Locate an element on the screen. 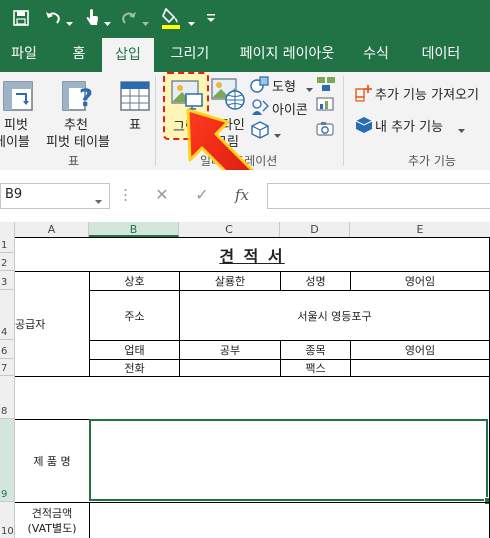 The width and height of the screenshot is (490, 538). shapes-button: 도형 is located at coordinates (285, 84).